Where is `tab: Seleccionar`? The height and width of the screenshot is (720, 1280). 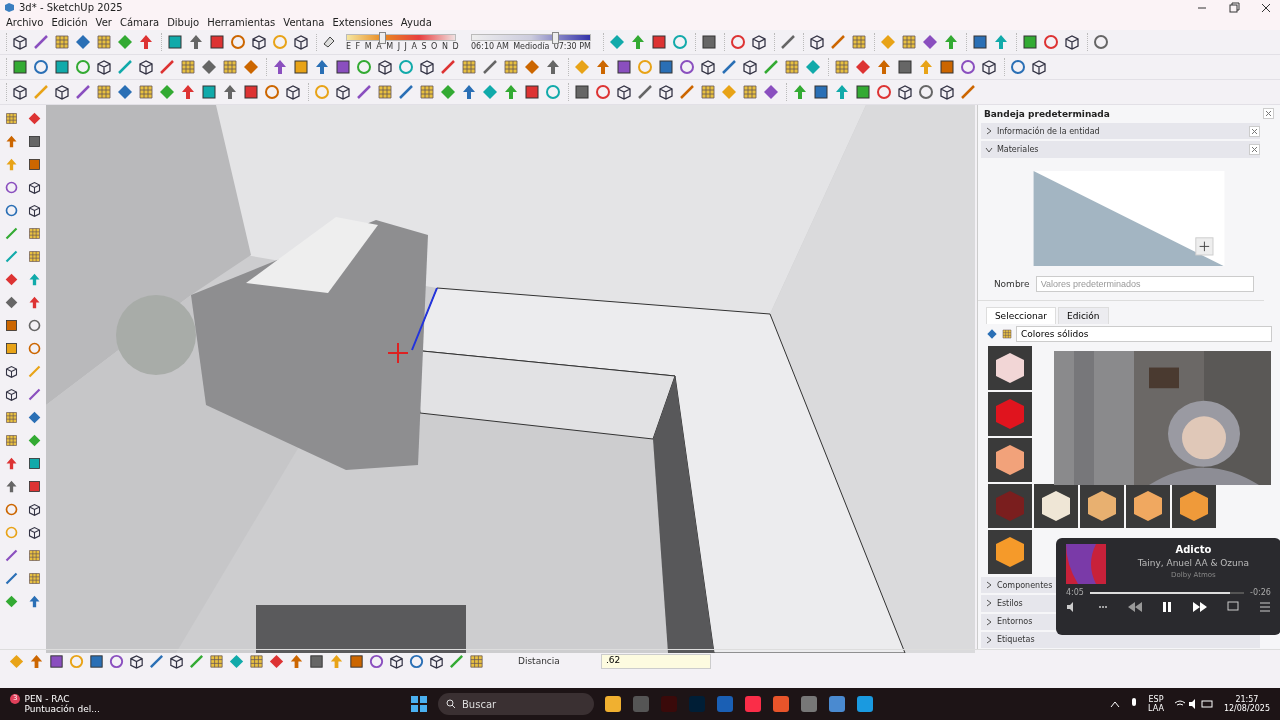 tab: Seleccionar is located at coordinates (1020, 316).